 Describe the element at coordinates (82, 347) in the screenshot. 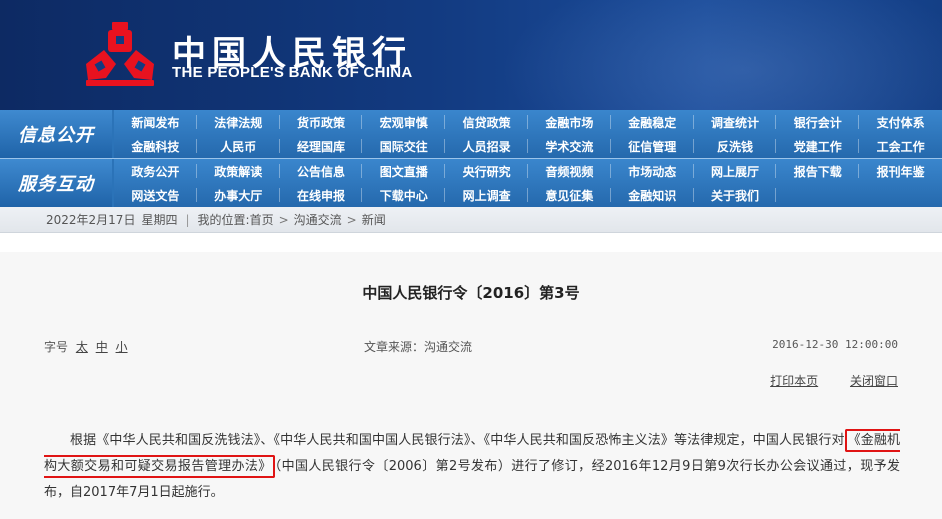

I see `font-size-large-link: 太` at that location.